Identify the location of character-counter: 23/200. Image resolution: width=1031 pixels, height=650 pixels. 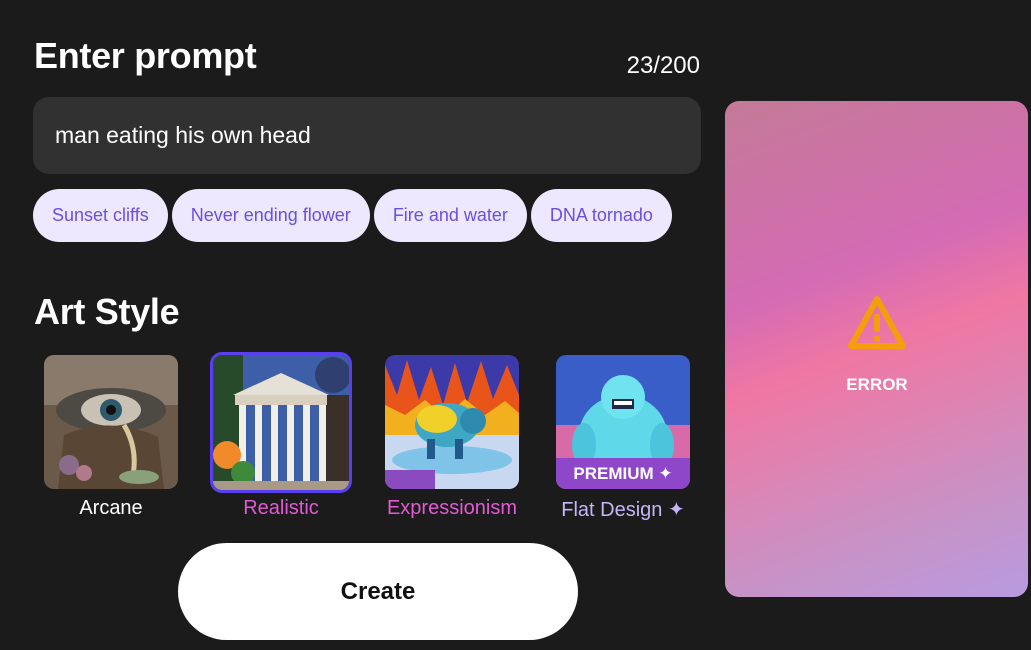
(663, 65).